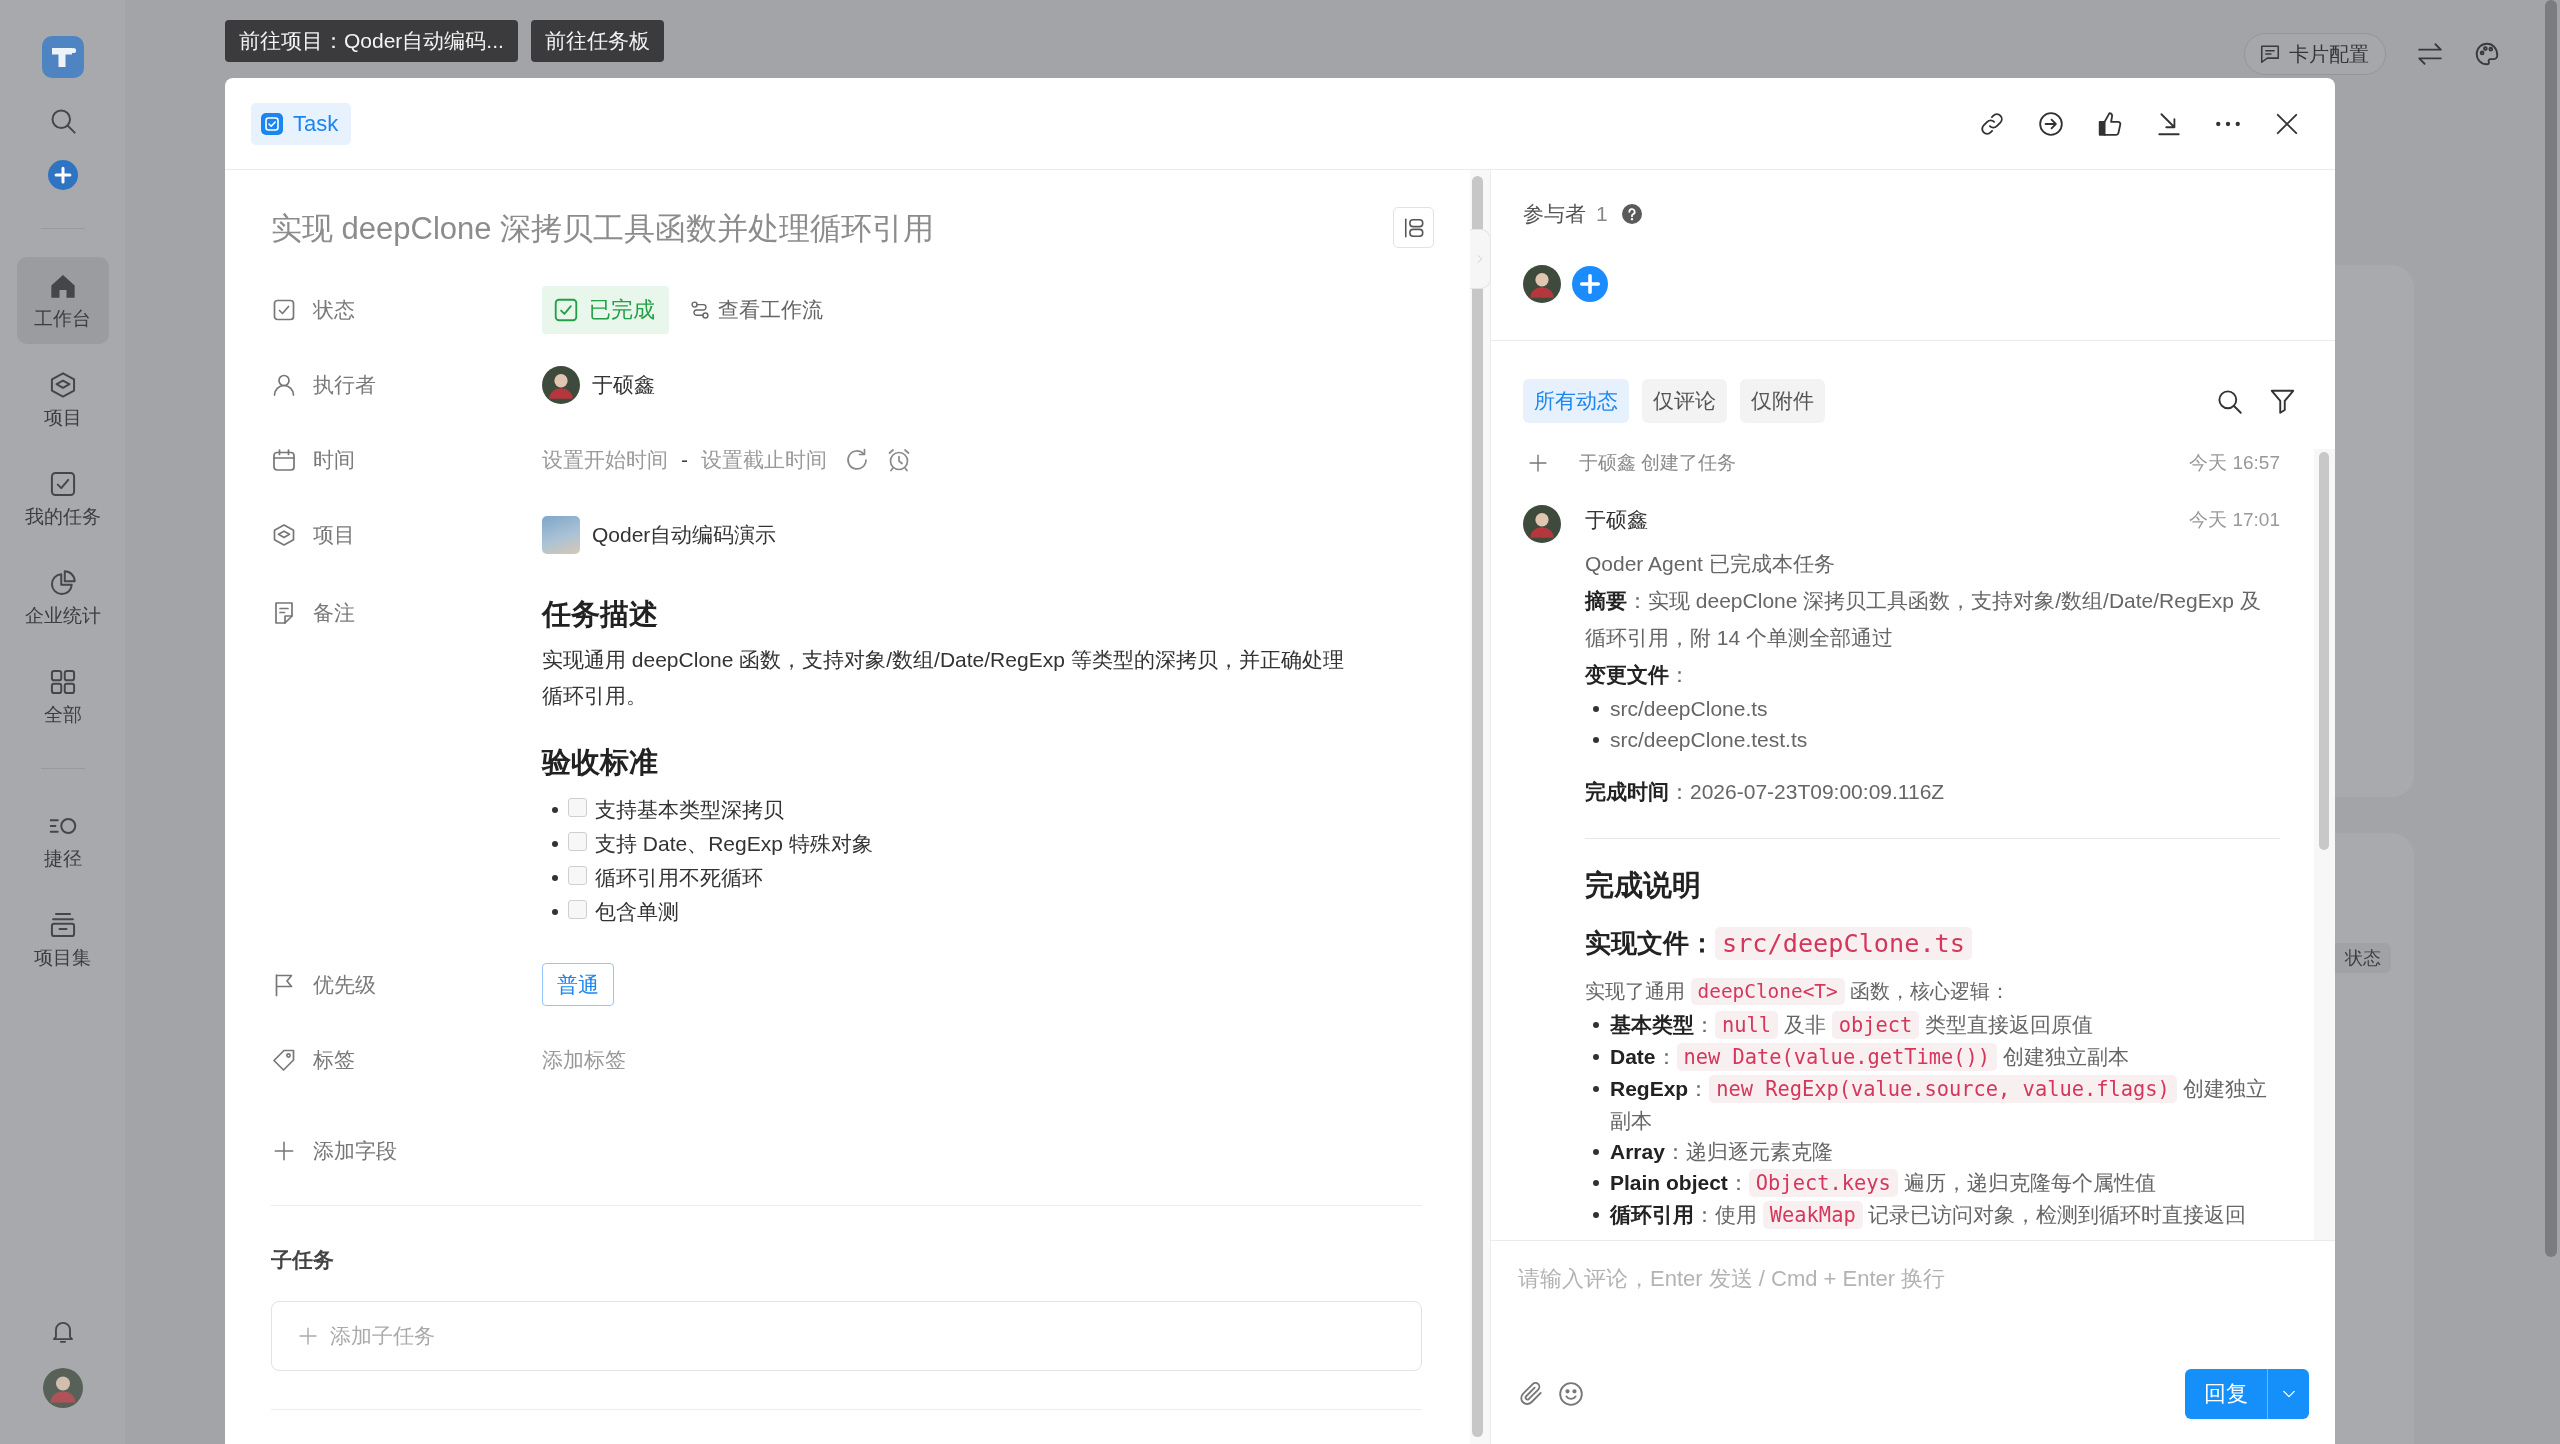  Describe the element at coordinates (1765, 792) in the screenshot. I see `comment-text: 完成时间：2026-07-23T09:00:09.116Z` at that location.